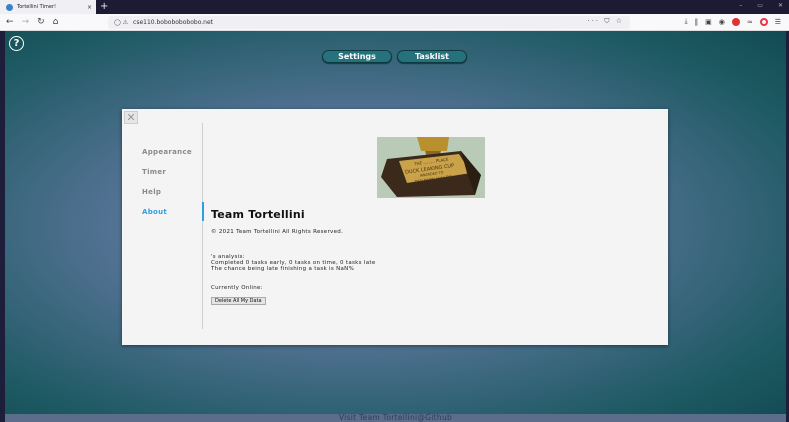  I want to click on window-controls: – ▭ ✕, so click(761, 5).